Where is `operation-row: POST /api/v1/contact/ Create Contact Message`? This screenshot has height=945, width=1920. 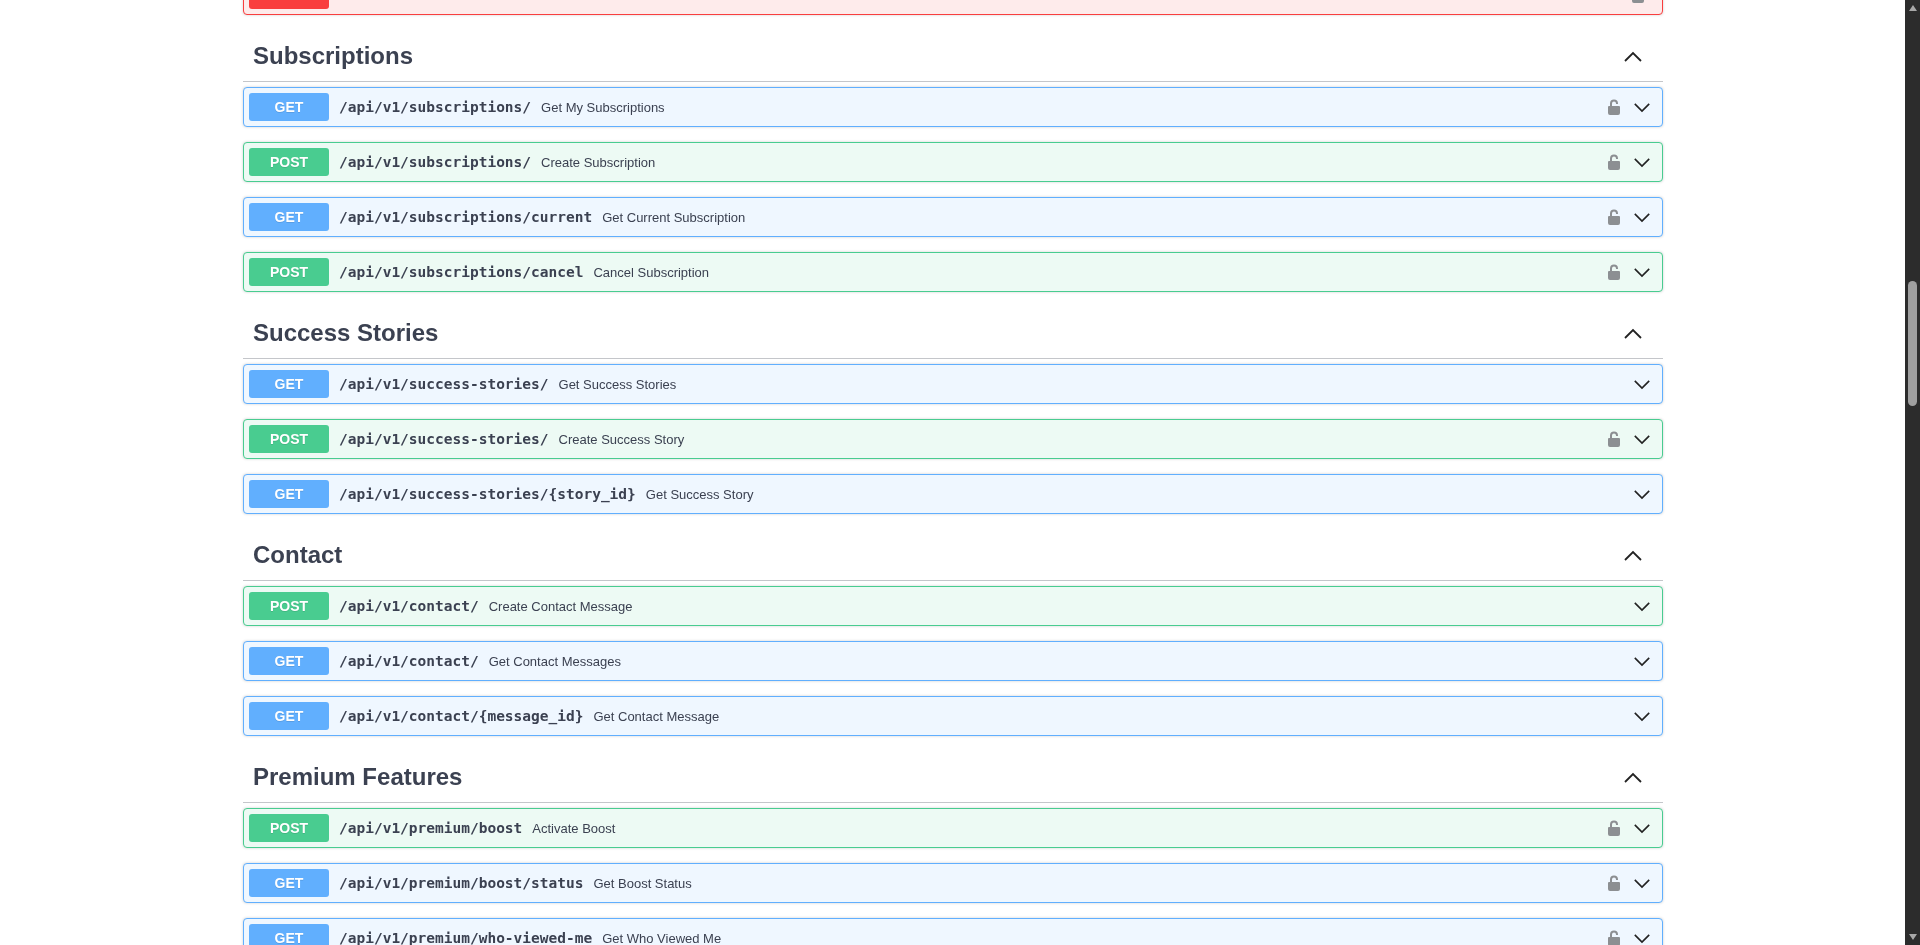
operation-row: POST /api/v1/contact/ Create Contact Message is located at coordinates (953, 606).